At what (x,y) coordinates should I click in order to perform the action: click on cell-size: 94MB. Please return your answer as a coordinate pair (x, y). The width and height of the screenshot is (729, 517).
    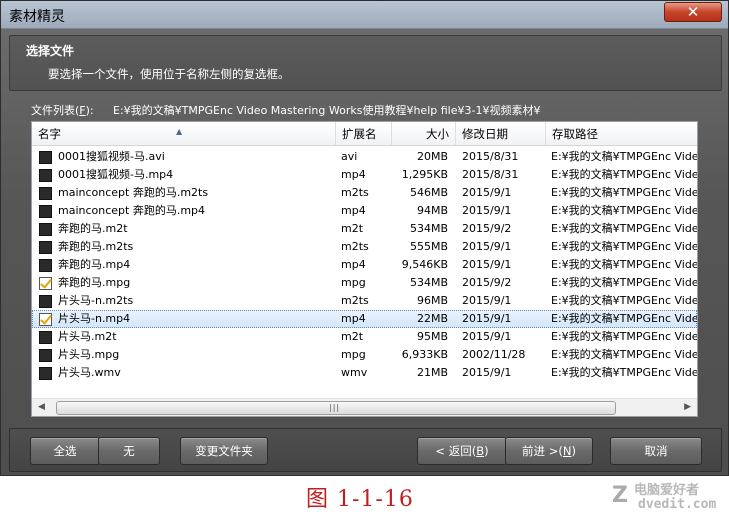
    Looking at the image, I should click on (432, 210).